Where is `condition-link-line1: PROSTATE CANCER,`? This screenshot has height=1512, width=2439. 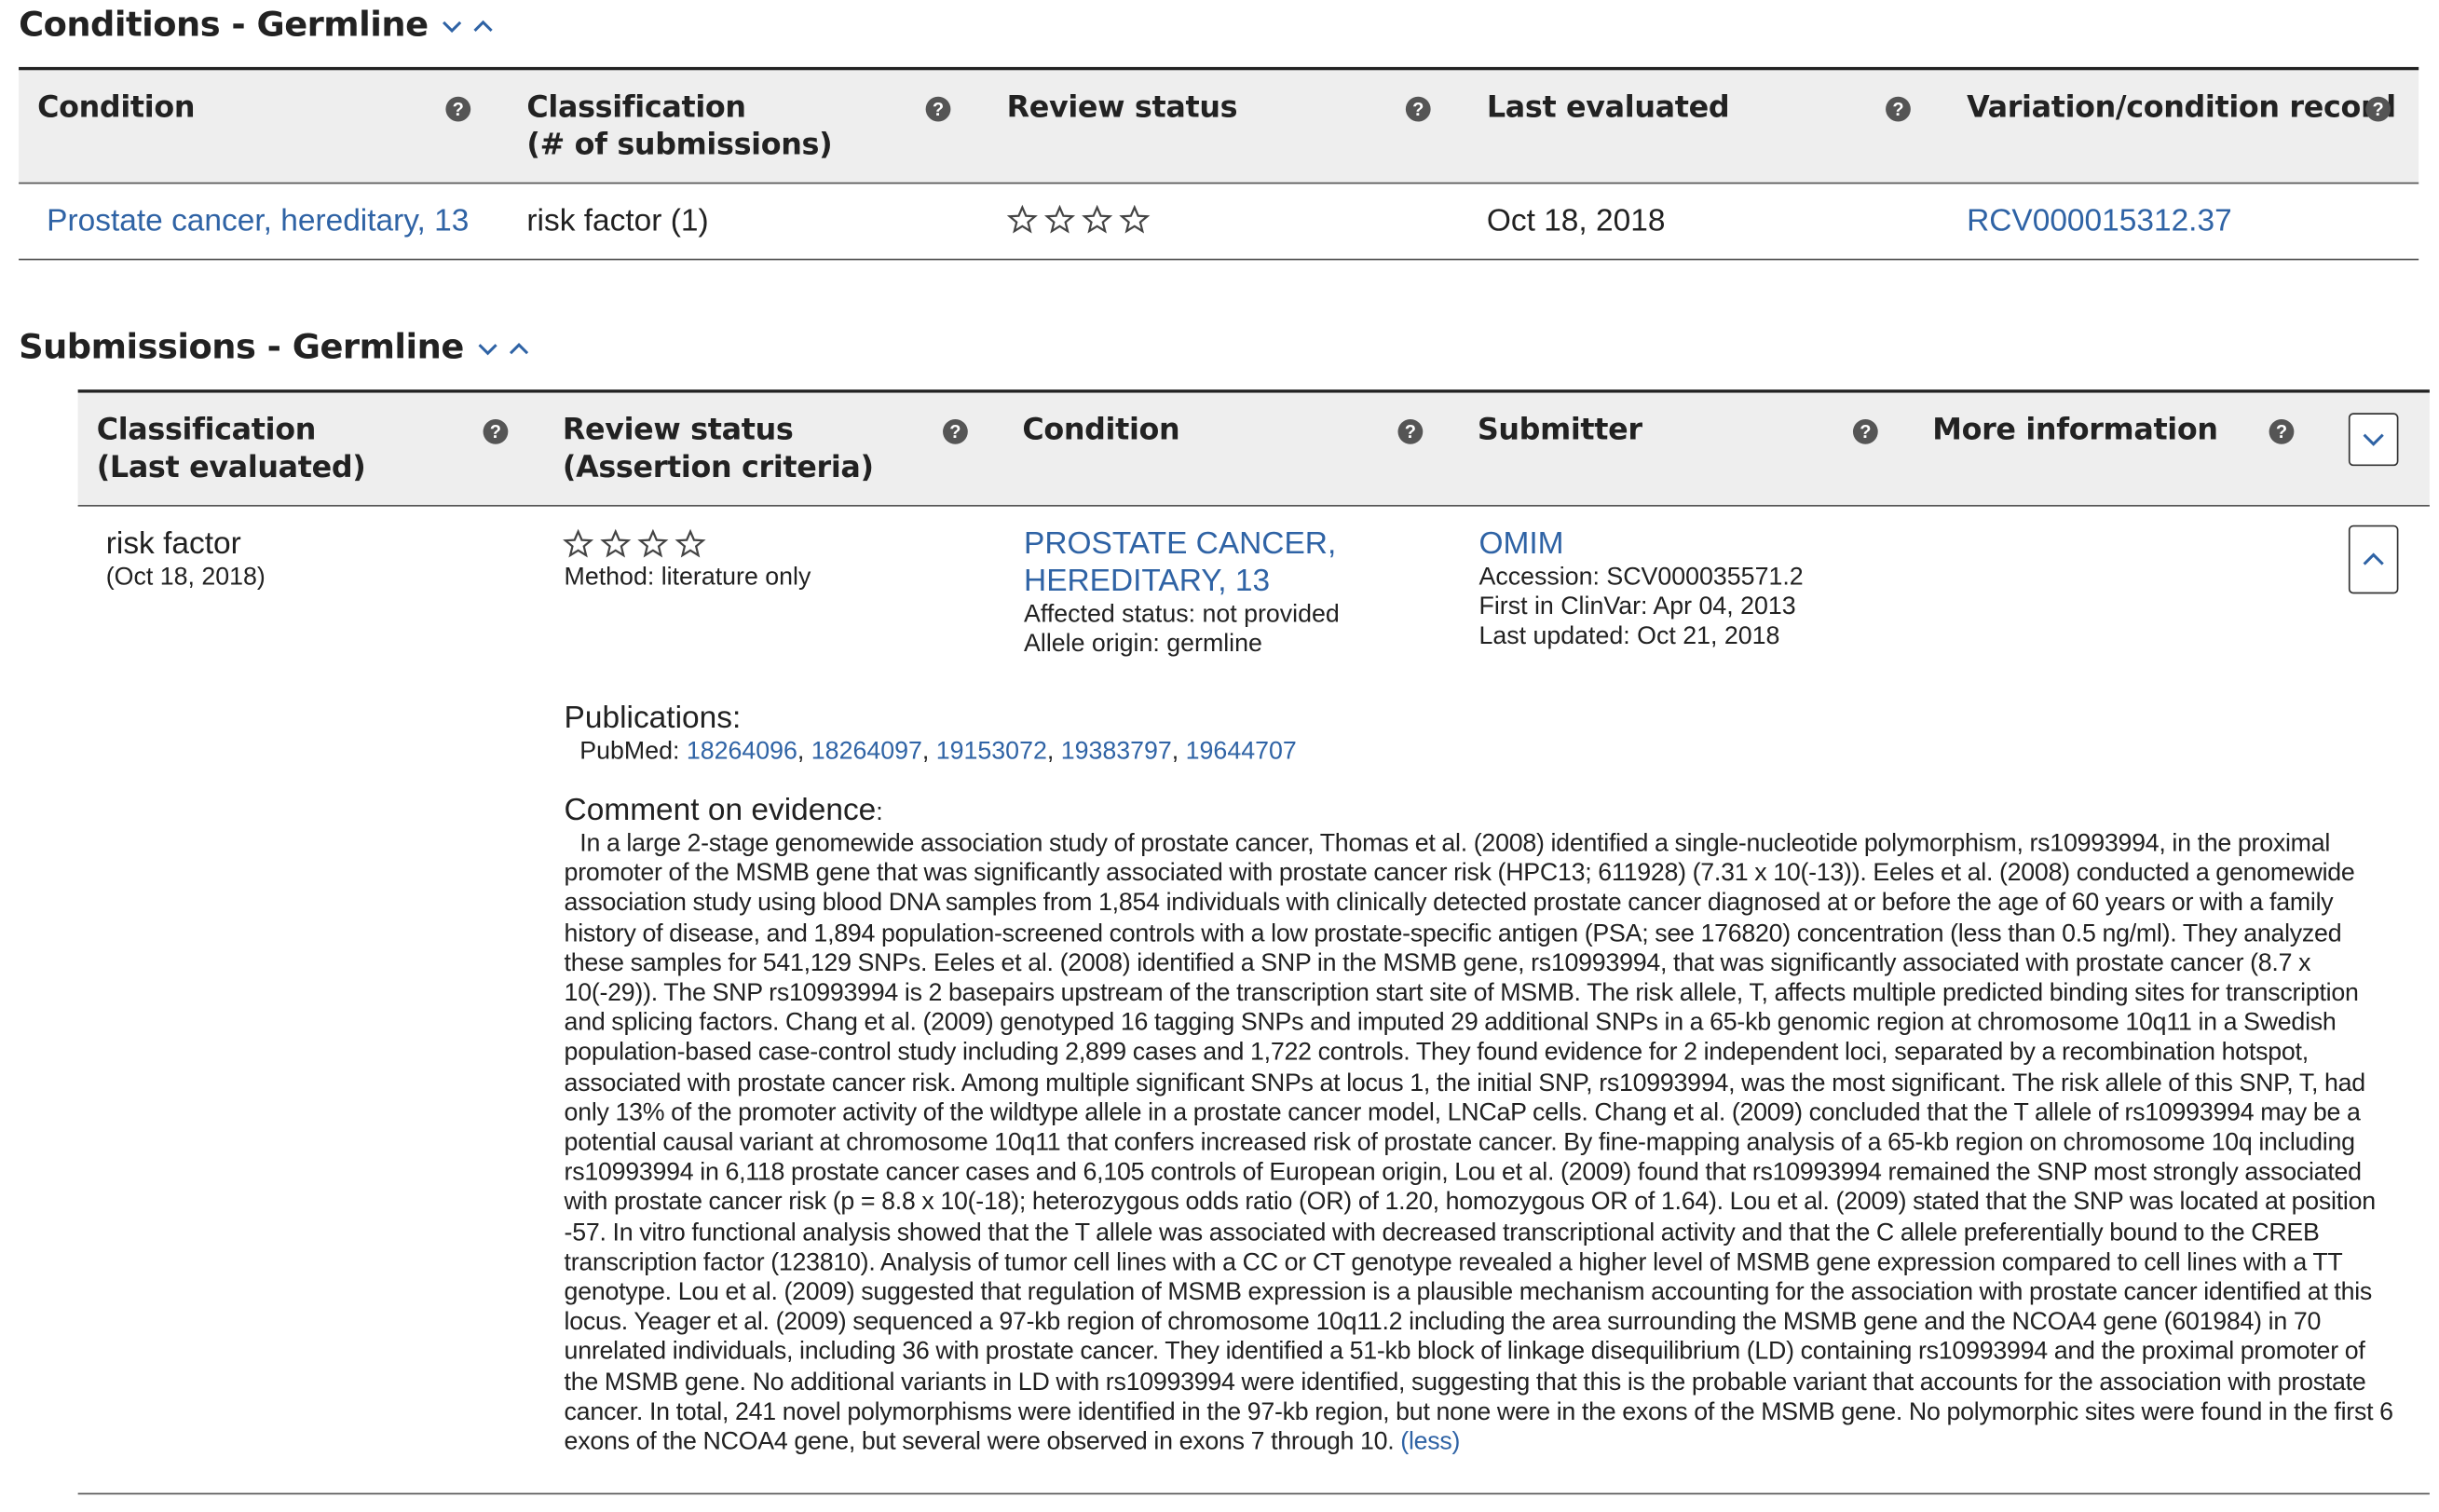
condition-link-line1: PROSTATE CANCER, is located at coordinates (1180, 544).